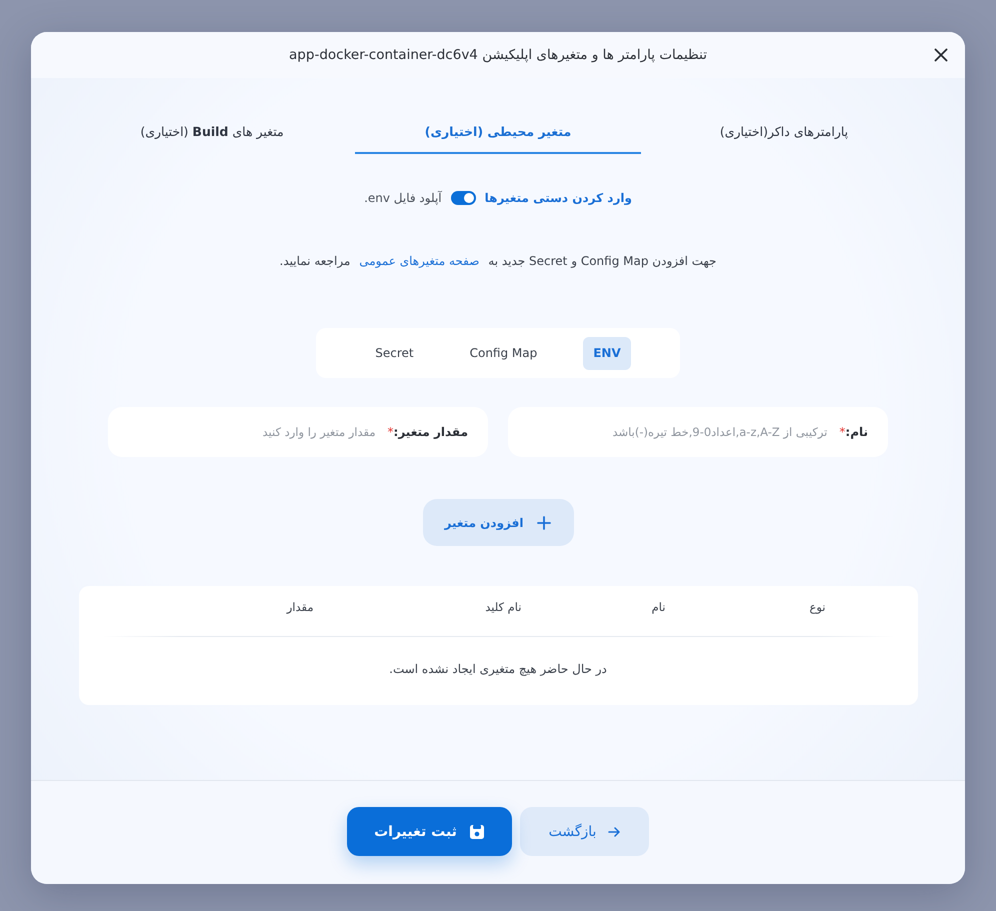 The height and width of the screenshot is (911, 996). I want to click on close-icon, so click(941, 55).